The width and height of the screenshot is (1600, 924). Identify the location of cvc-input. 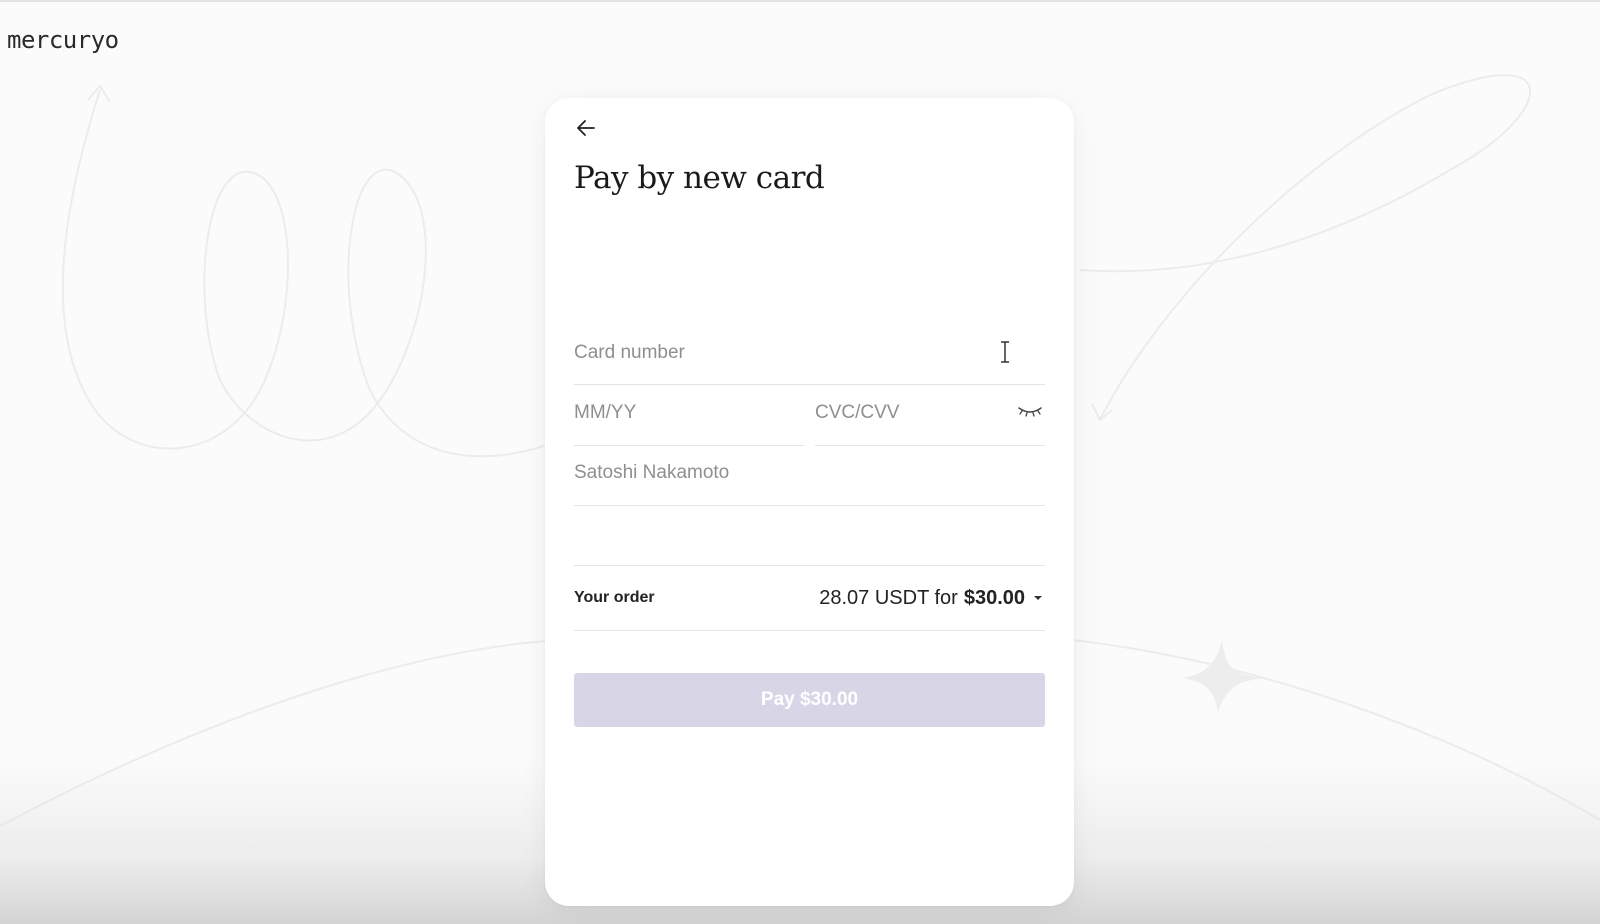
(930, 413).